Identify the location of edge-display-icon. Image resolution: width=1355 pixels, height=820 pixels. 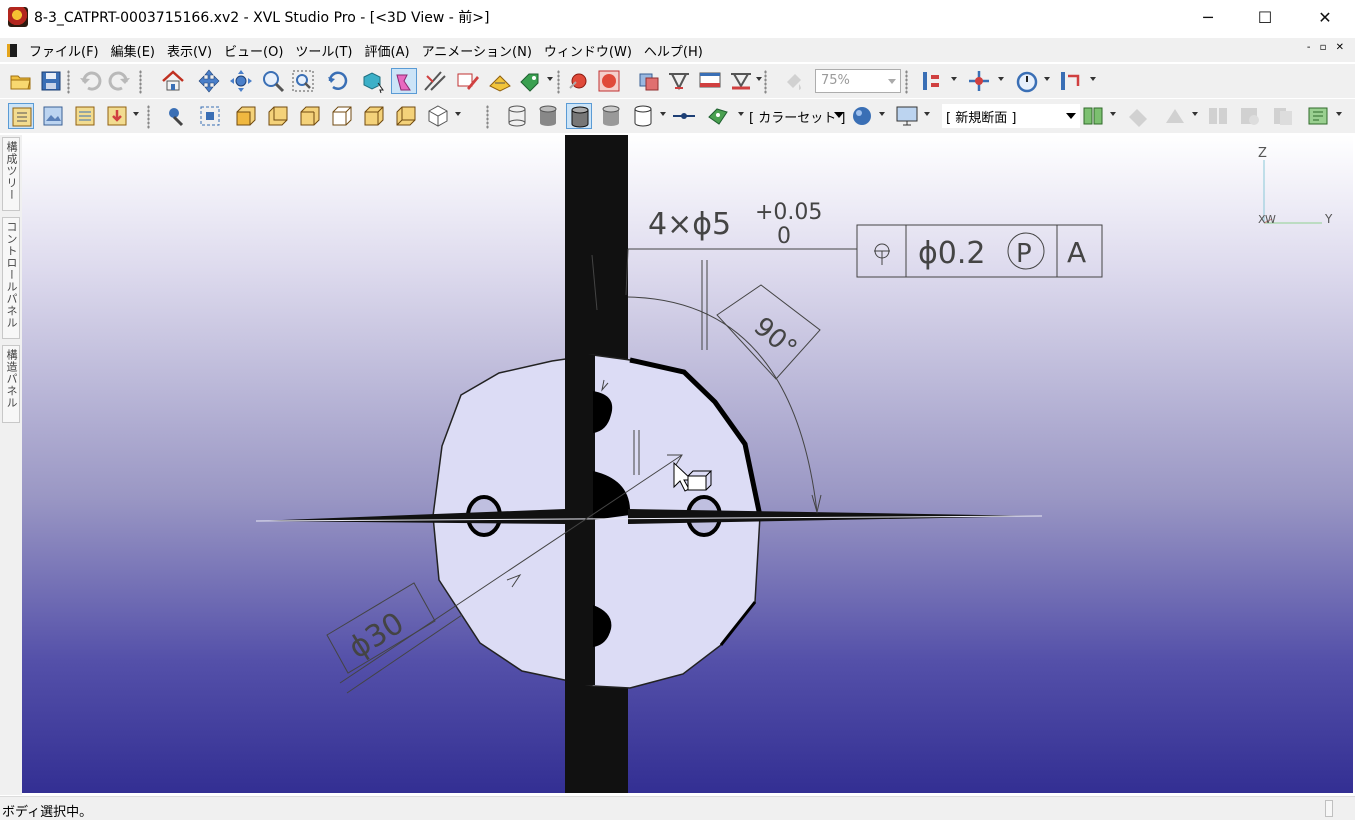
(684, 116).